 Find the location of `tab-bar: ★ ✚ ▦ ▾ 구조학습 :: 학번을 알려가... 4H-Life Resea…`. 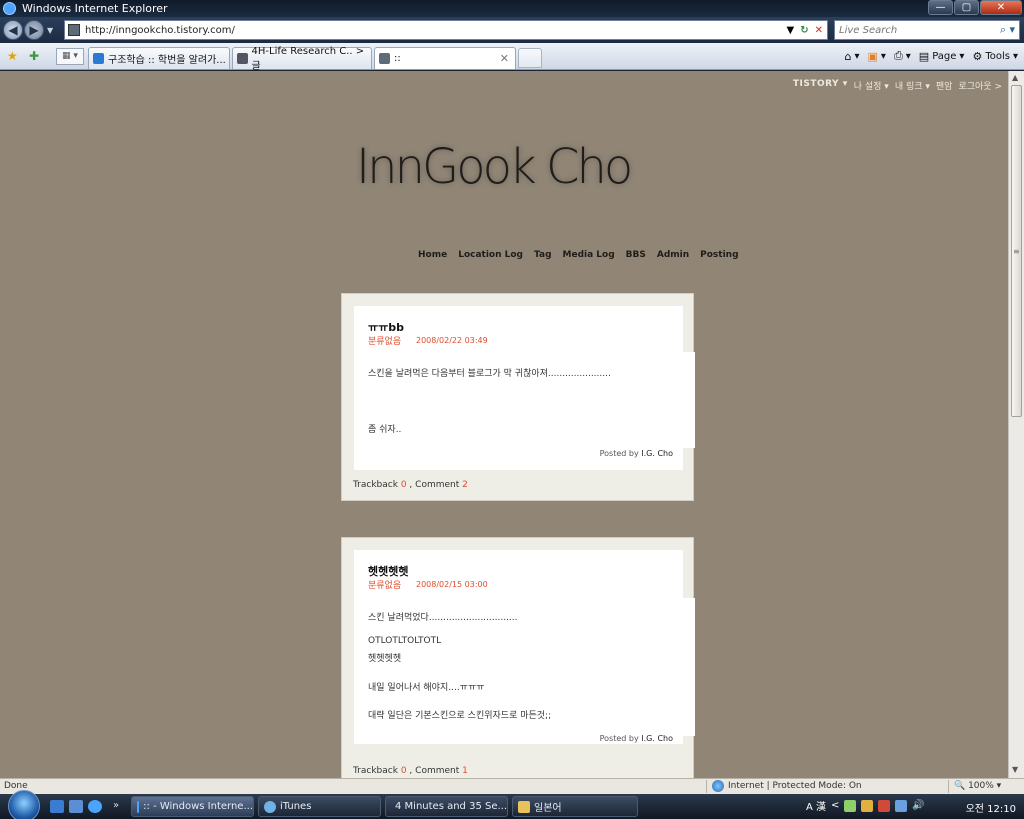

tab-bar: ★ ✚ ▦ ▾ 구조학습 :: 학번을 알려가... 4H-Life Resea… is located at coordinates (512, 57).